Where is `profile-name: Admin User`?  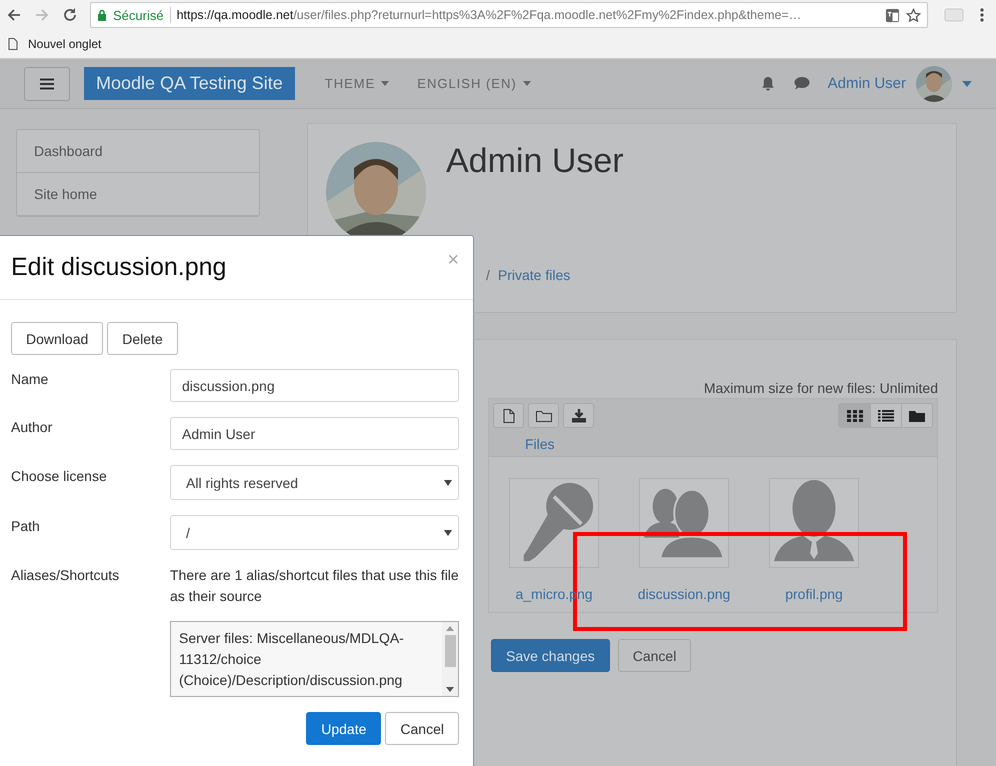 profile-name: Admin User is located at coordinates (535, 161).